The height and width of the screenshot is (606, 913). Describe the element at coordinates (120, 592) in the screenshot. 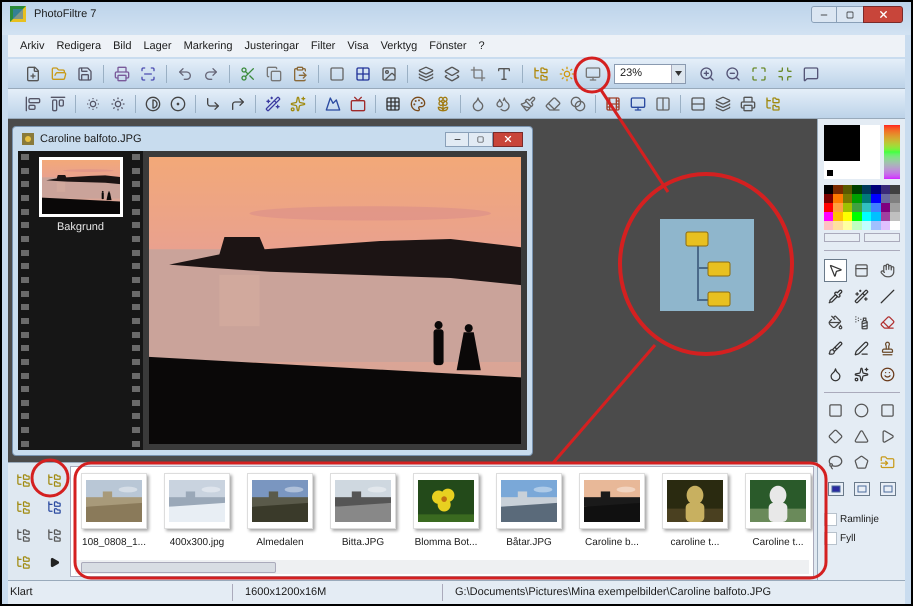

I see `status-text: Klart` at that location.